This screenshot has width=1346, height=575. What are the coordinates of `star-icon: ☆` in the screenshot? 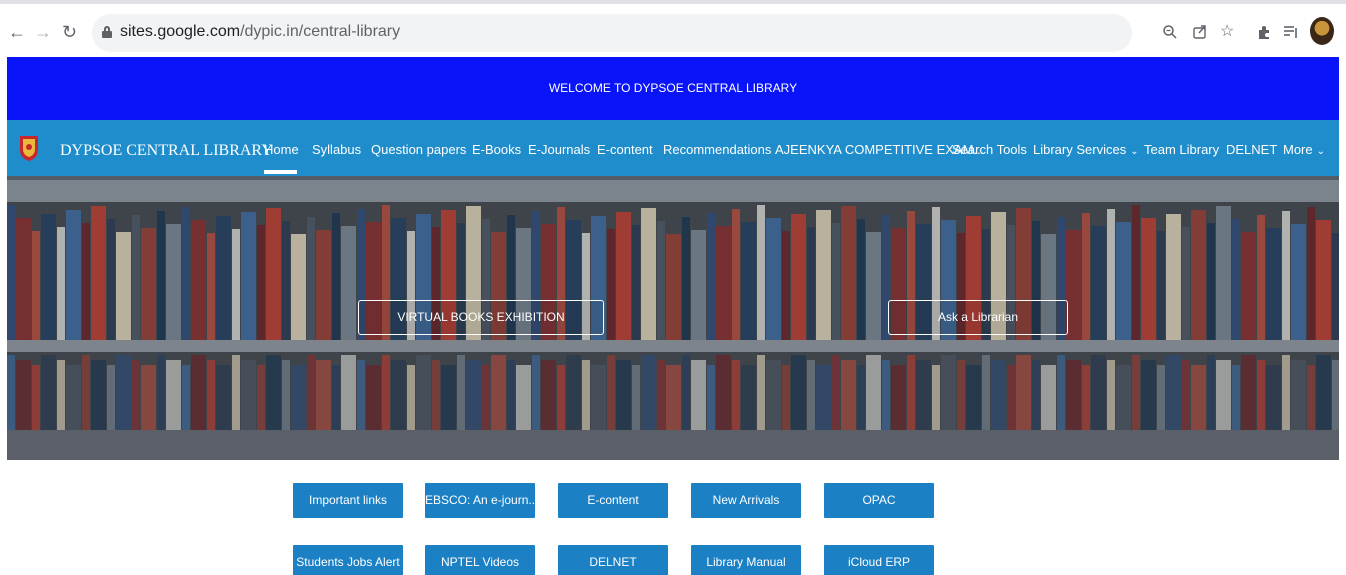 It's located at (1227, 32).